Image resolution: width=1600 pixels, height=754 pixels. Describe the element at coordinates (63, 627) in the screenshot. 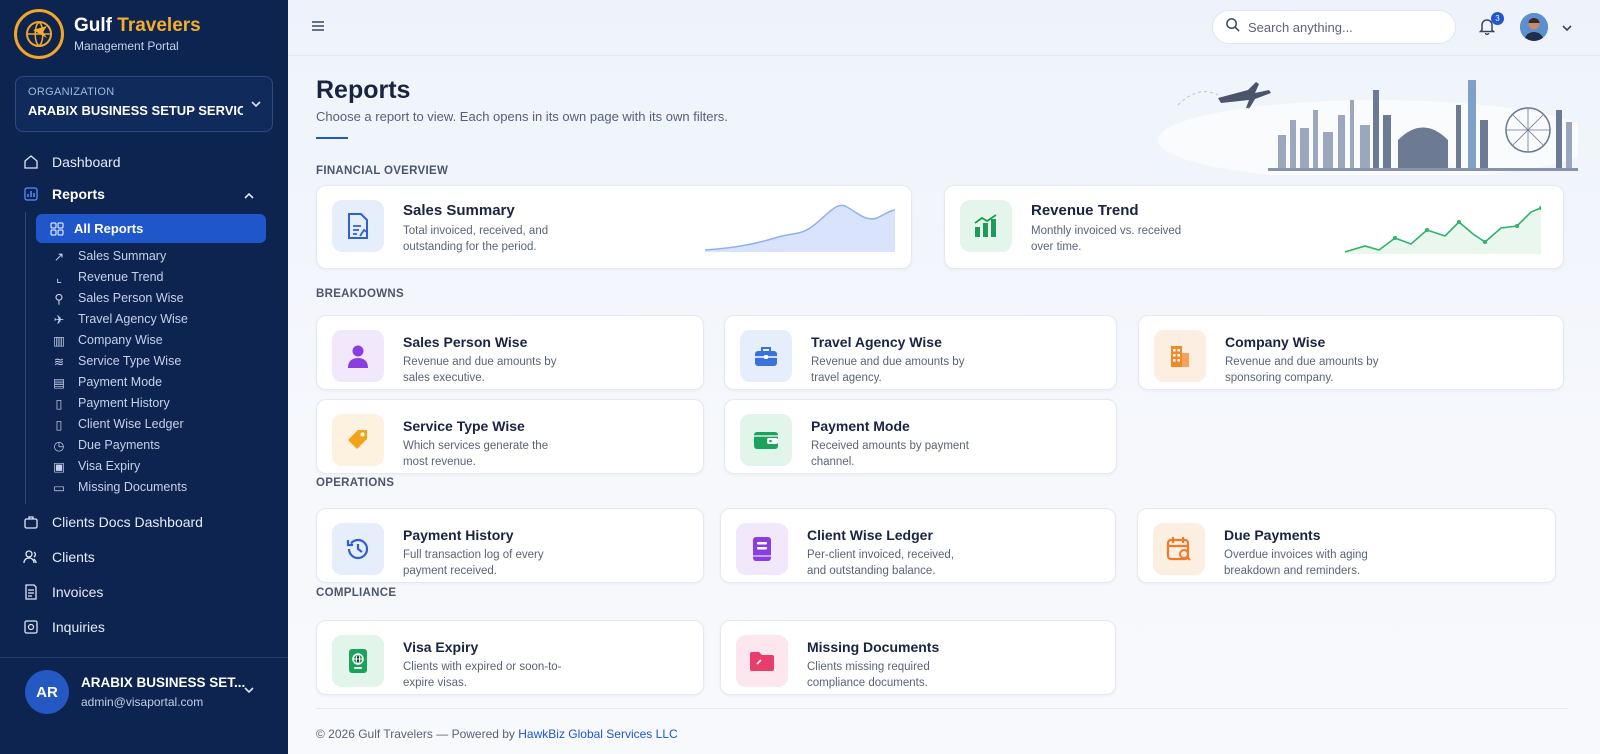

I see `sidebar-item-inquiries: Inquiries` at that location.